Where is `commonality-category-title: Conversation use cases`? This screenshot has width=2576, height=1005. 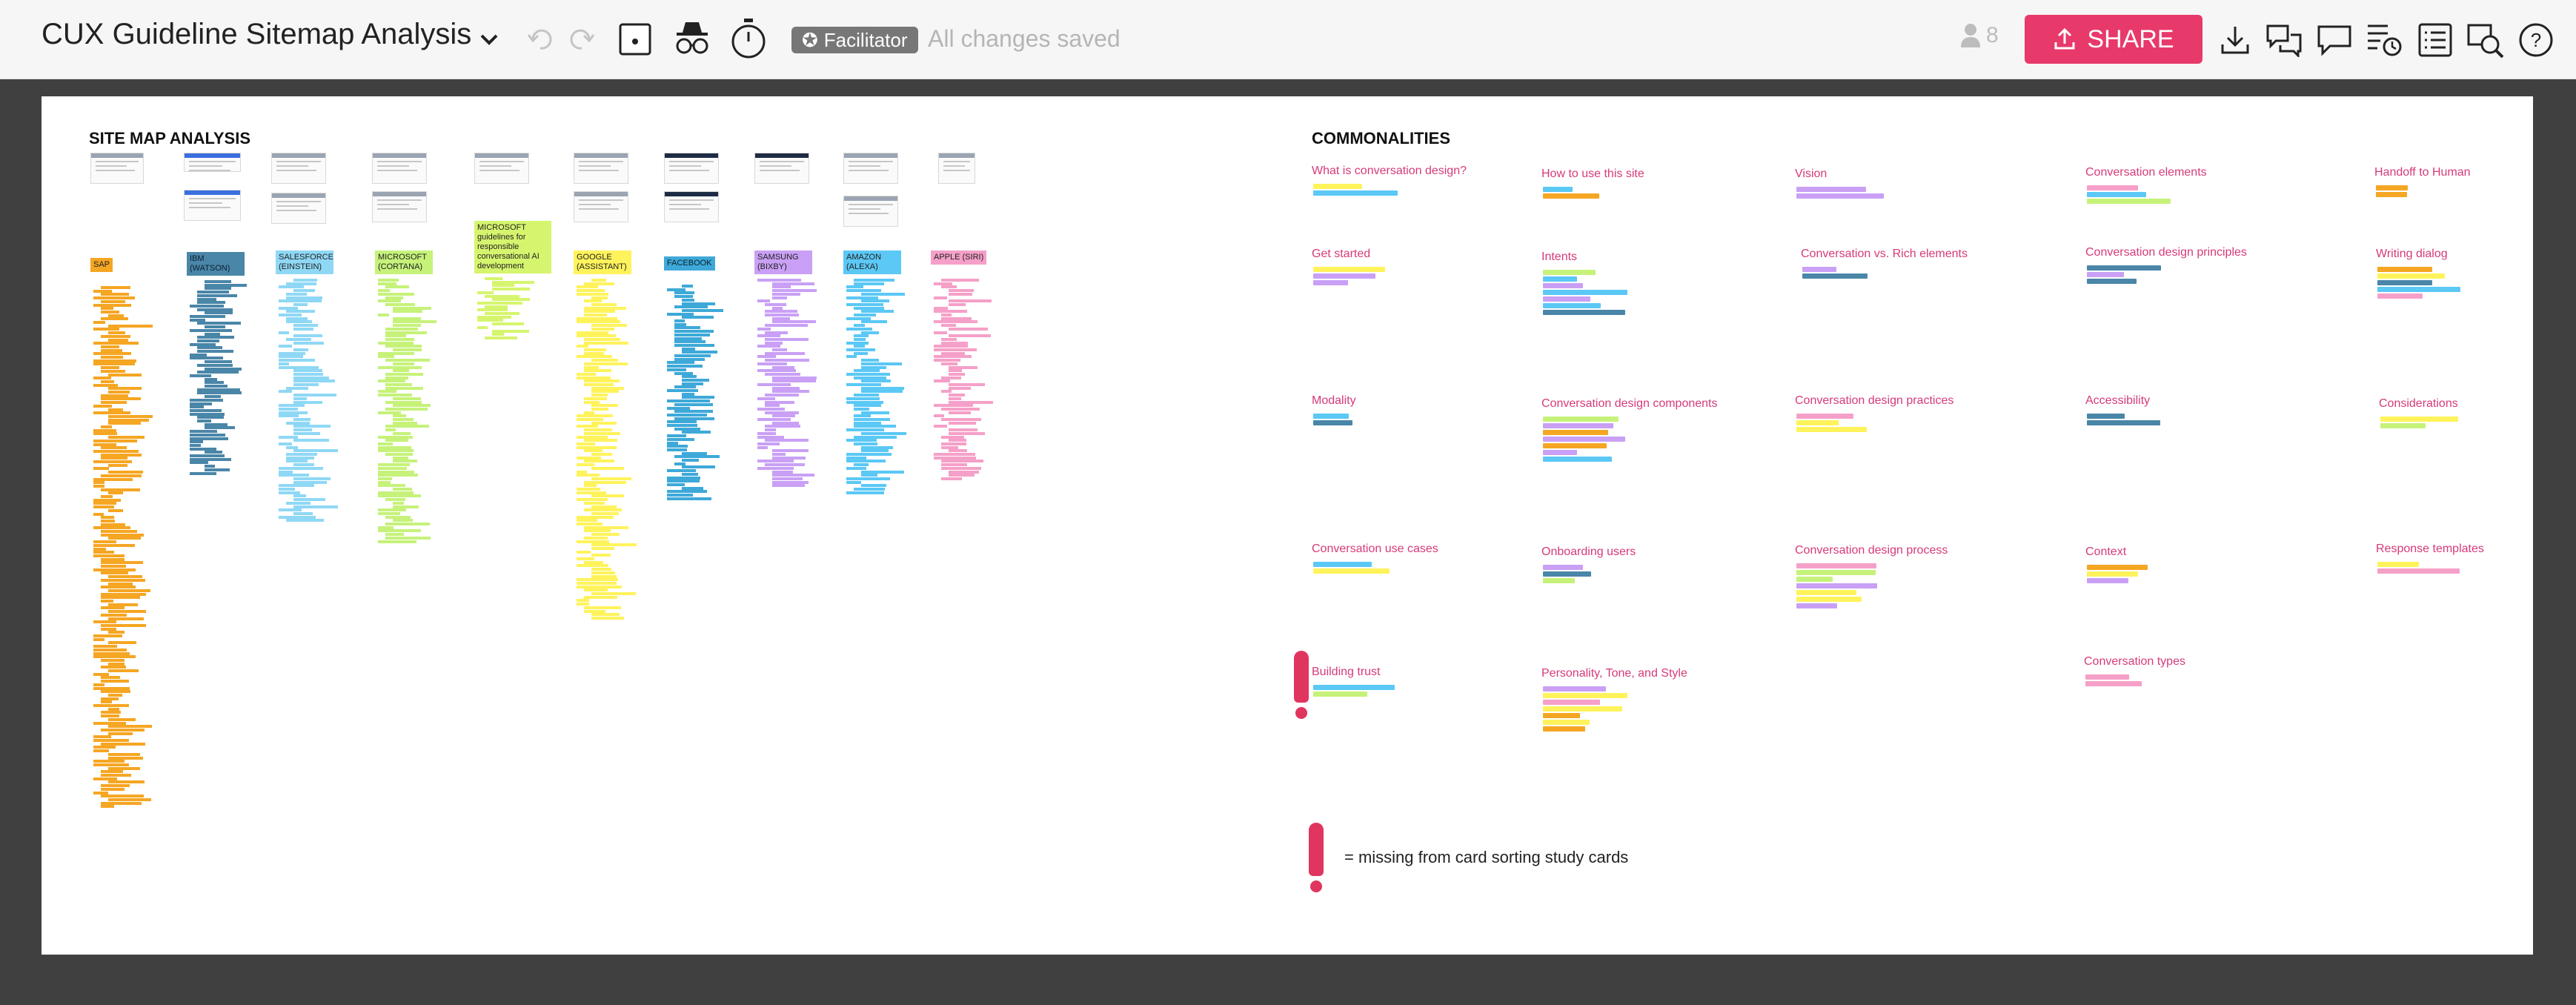
commonality-category-title: Conversation use cases is located at coordinates (1375, 549).